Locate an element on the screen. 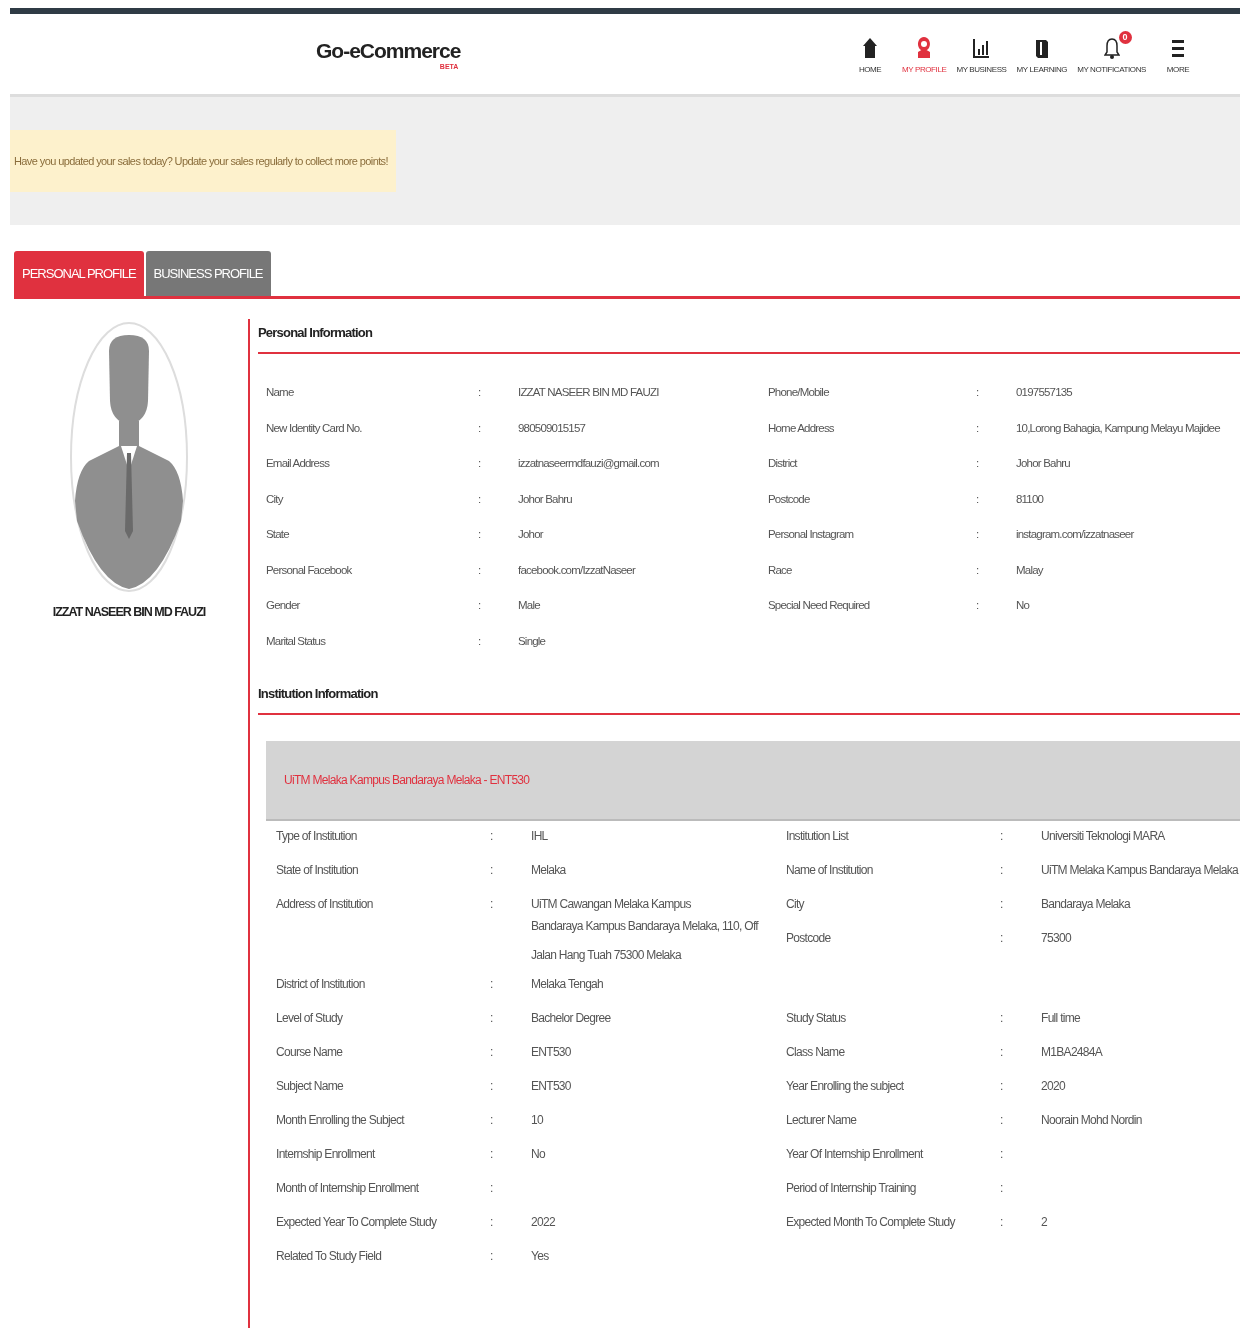 The image size is (1240, 1328). field-value: IZZAT NASEER BIN MD FAUZI is located at coordinates (589, 392).